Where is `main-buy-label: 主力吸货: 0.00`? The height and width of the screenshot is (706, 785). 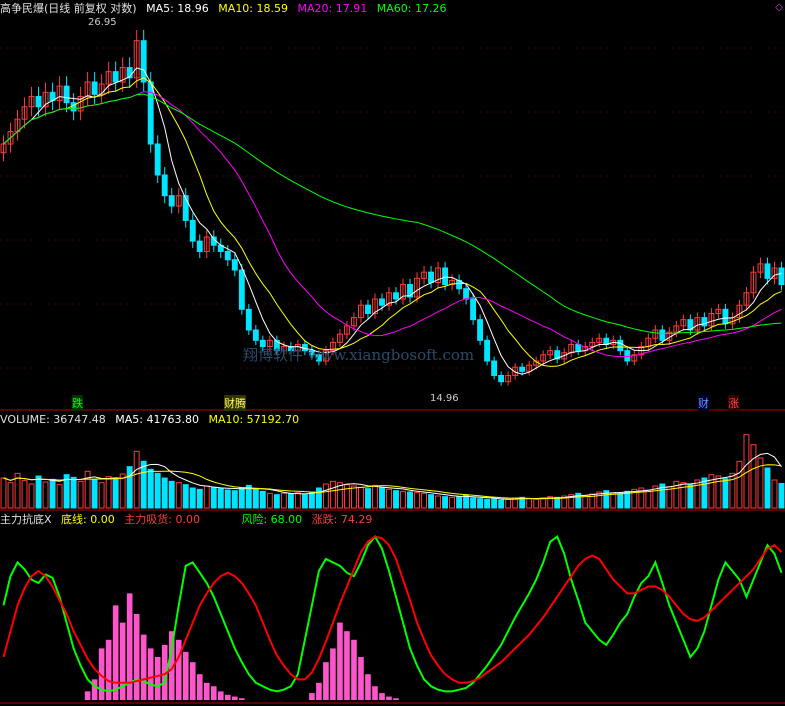 main-buy-label: 主力吸货: 0.00 is located at coordinates (162, 519).